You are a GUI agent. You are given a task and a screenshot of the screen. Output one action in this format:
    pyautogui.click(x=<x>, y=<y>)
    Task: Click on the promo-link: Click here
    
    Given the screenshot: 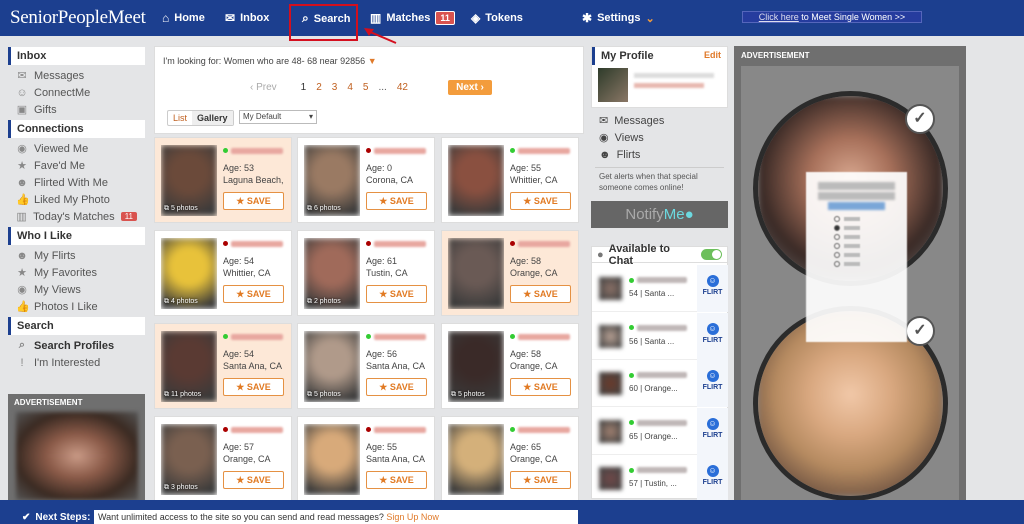 What is the action you would take?
    pyautogui.click(x=779, y=17)
    